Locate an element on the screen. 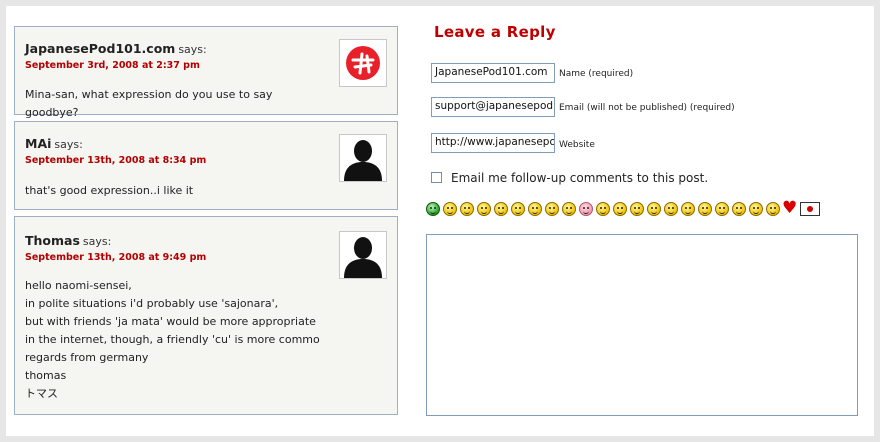 This screenshot has width=880, height=442. name-label: Name (required) is located at coordinates (596, 74).